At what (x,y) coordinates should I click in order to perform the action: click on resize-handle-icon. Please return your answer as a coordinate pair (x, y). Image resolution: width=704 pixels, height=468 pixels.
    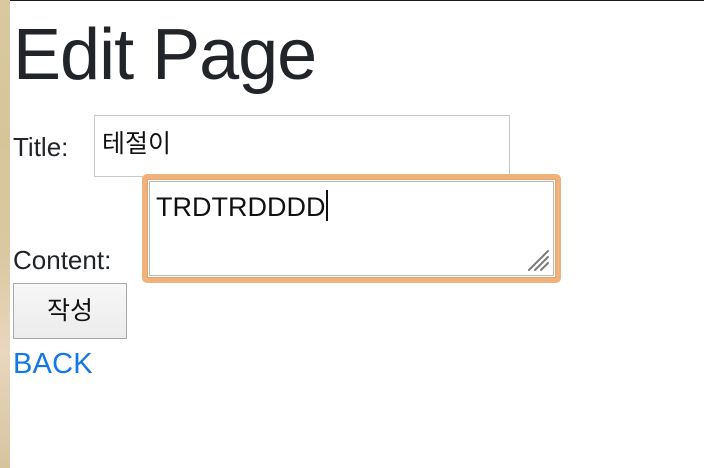
    Looking at the image, I should click on (536, 258).